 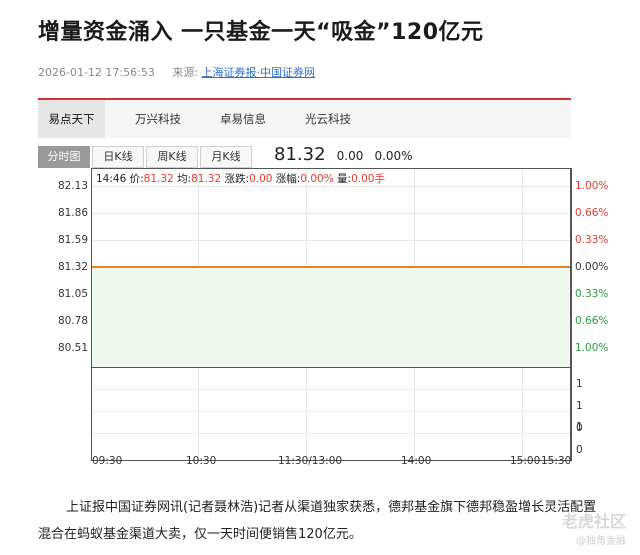 What do you see at coordinates (72, 321) in the screenshot?
I see `price-tick-5: 80.78` at bounding box center [72, 321].